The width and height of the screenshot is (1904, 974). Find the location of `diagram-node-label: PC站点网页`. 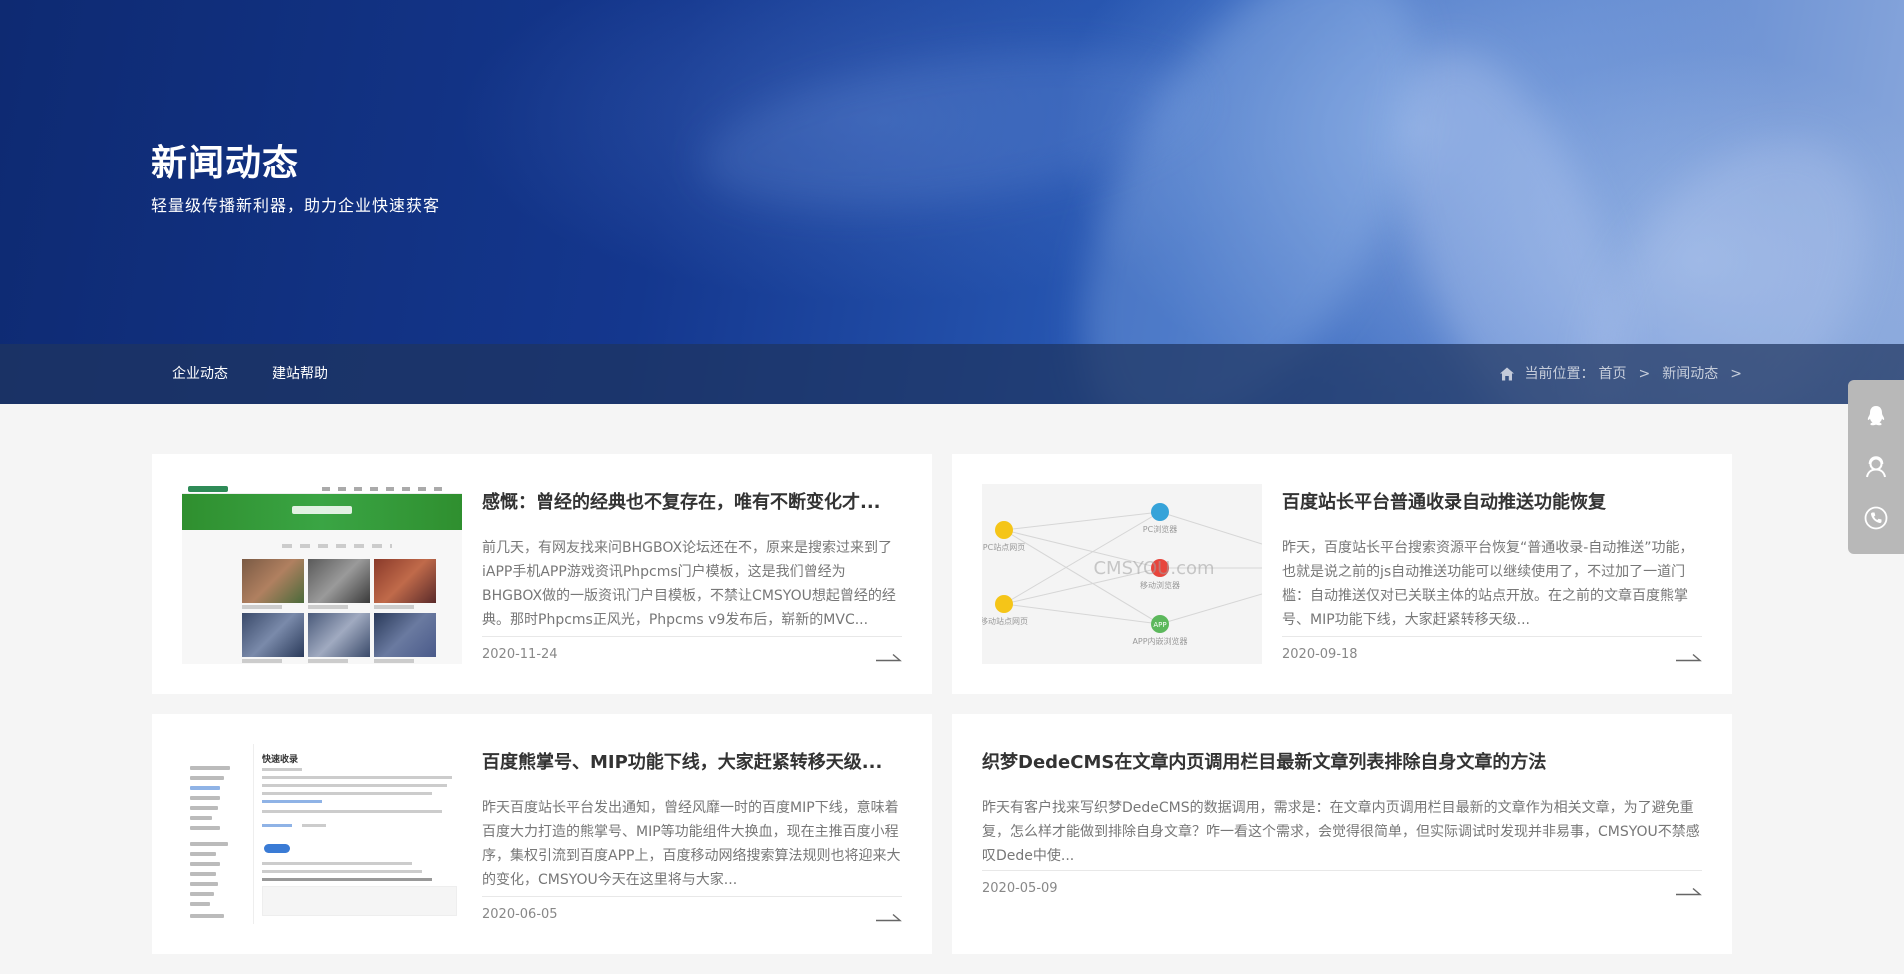

diagram-node-label: PC站点网页 is located at coordinates (1004, 547).